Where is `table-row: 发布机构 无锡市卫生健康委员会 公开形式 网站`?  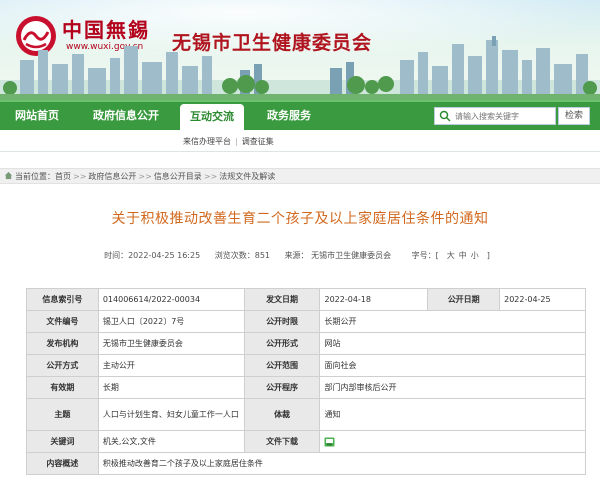 table-row: 发布机构 无锡市卫生健康委员会 公开形式 网站 is located at coordinates (306, 343).